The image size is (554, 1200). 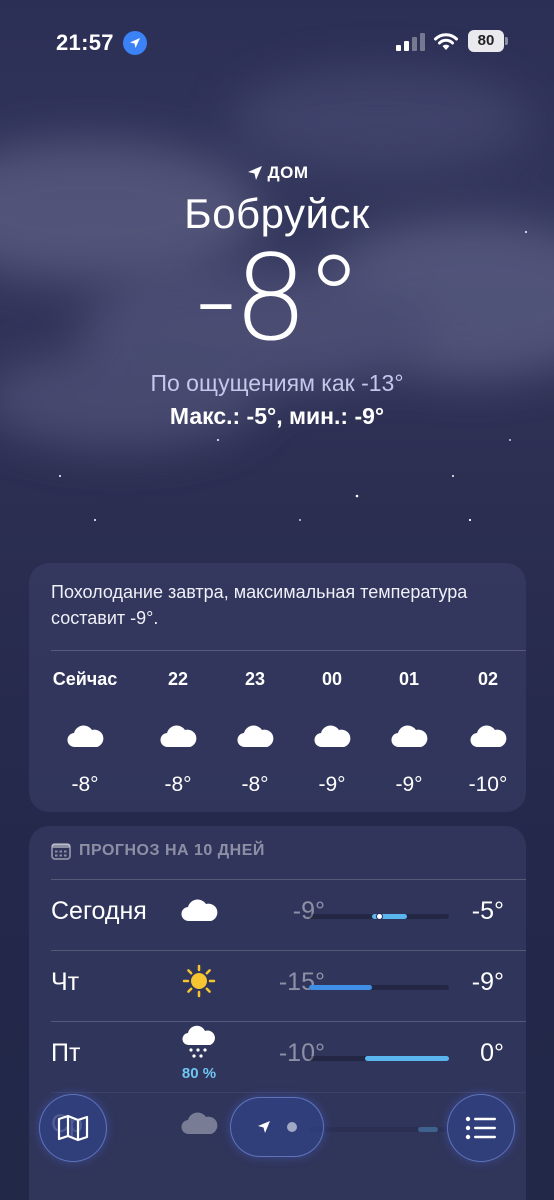 What do you see at coordinates (99, 911) in the screenshot?
I see `day-name: Сегодня` at bounding box center [99, 911].